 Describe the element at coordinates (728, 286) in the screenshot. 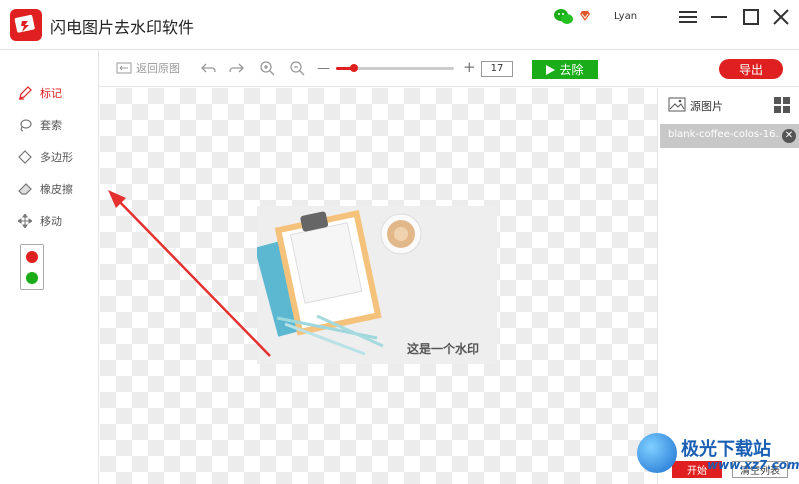

I see `source-panel: 源图片 blank-coffee-colos-16... ✕ 开始 清空列表` at that location.